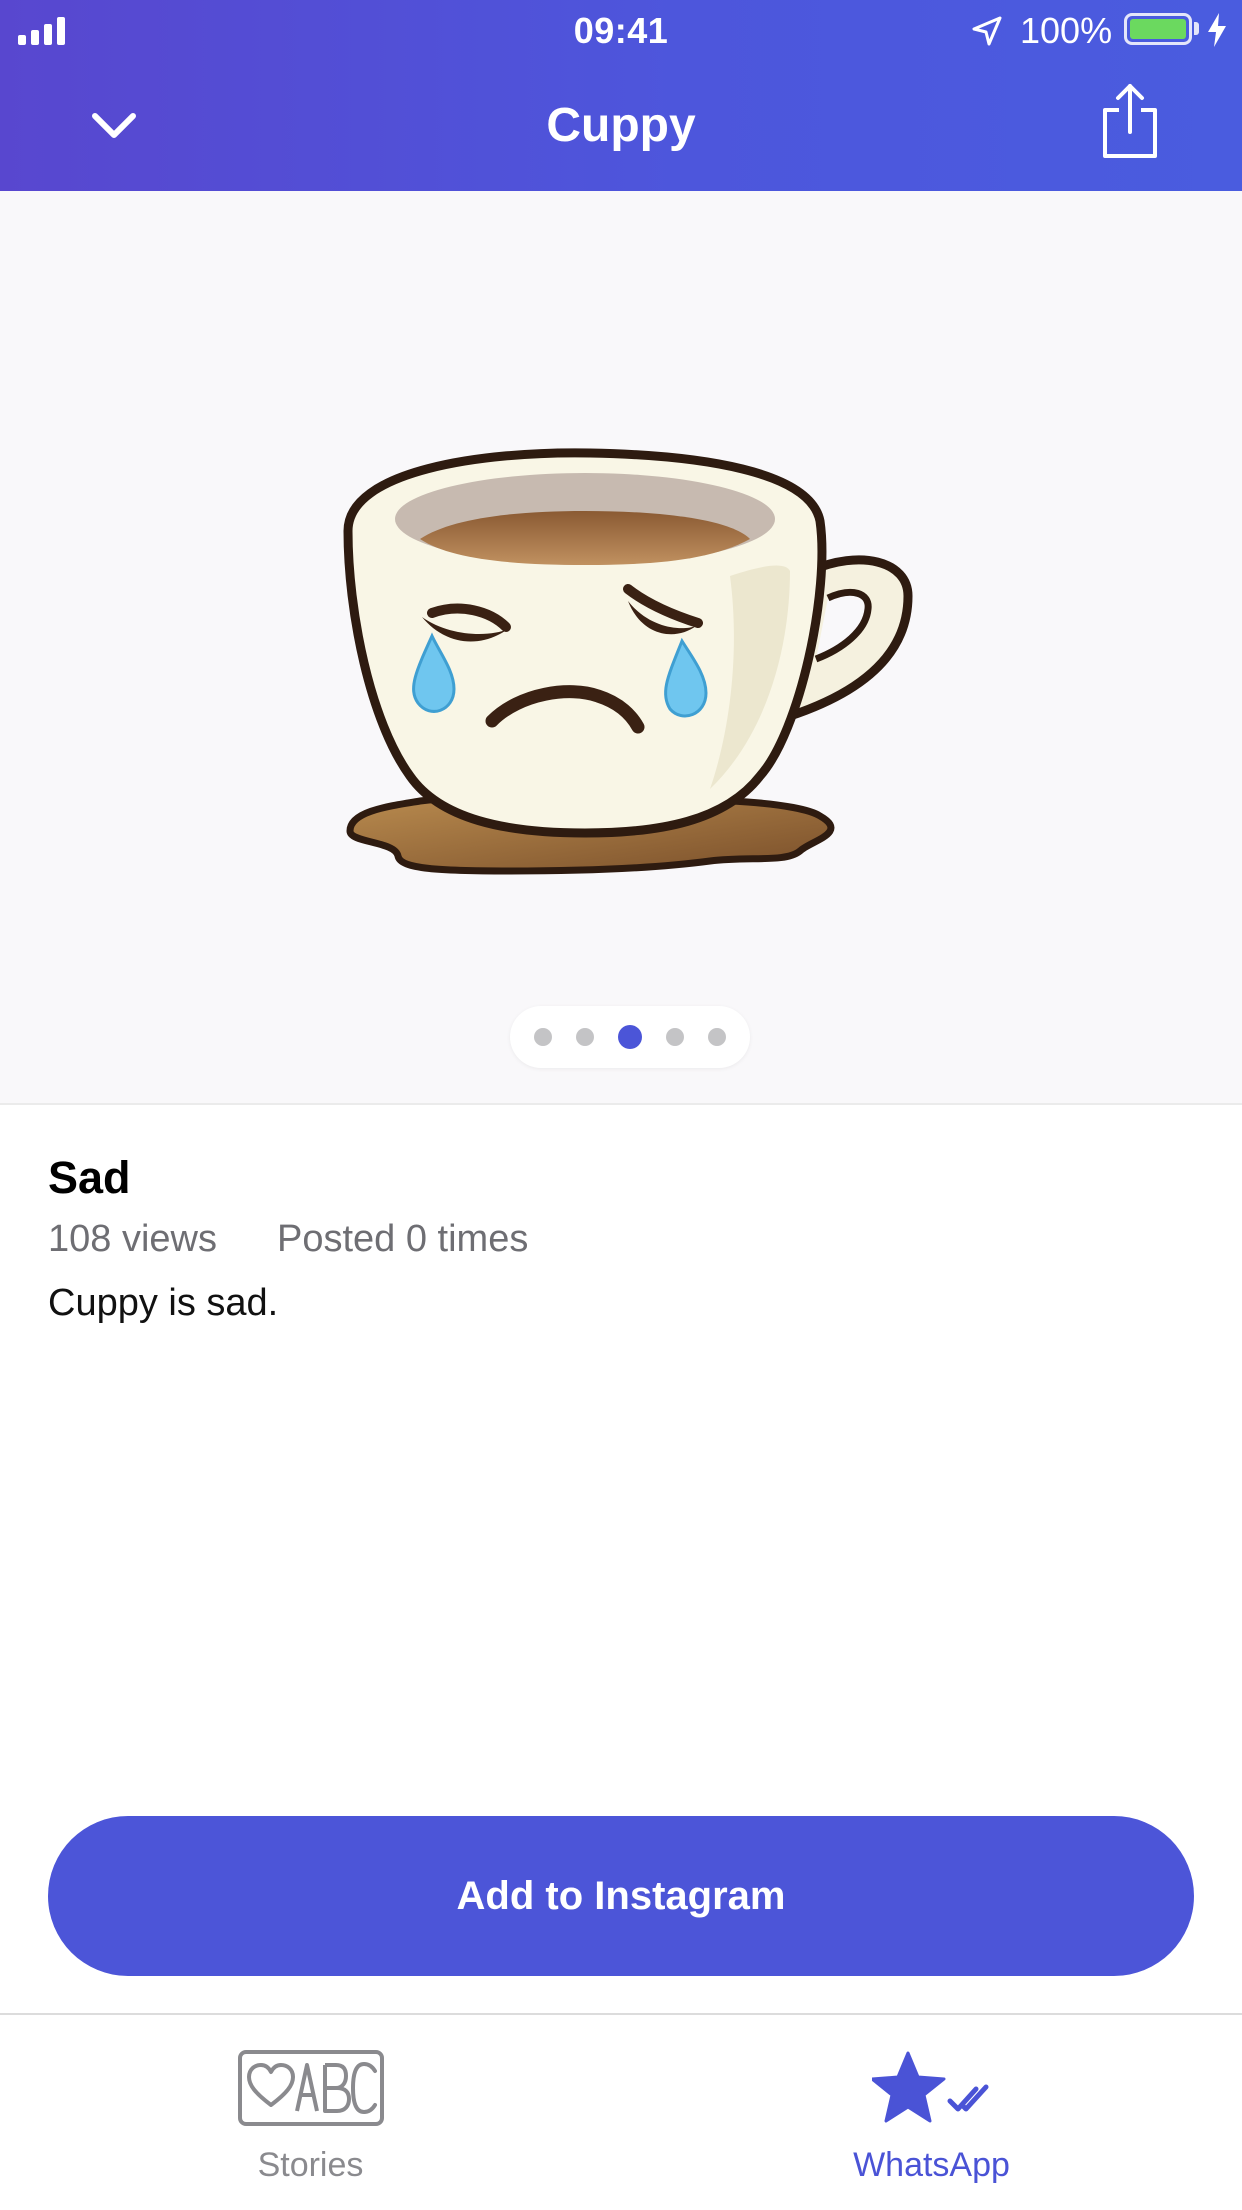 This screenshot has width=1242, height=2210. I want to click on posted-count: Posted 0 times, so click(402, 1239).